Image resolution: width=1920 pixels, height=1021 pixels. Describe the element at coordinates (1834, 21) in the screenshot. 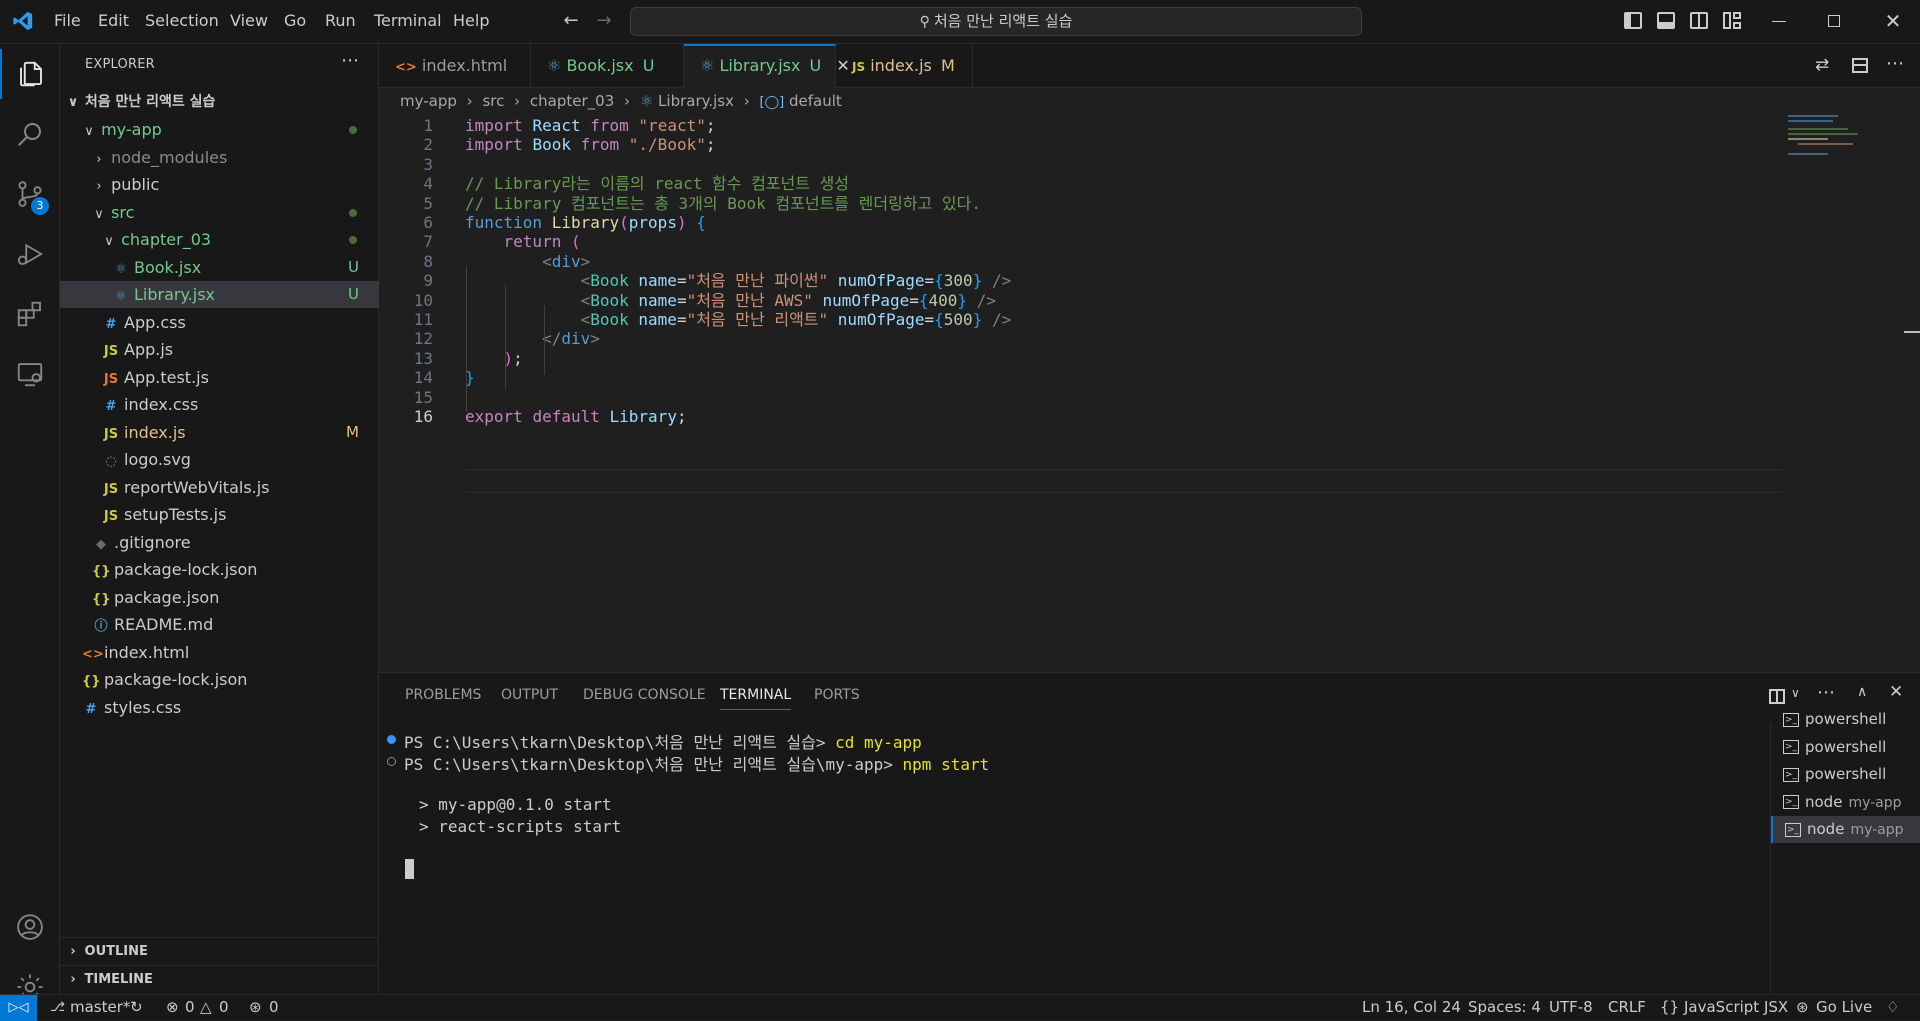

I see `restore-icon` at that location.